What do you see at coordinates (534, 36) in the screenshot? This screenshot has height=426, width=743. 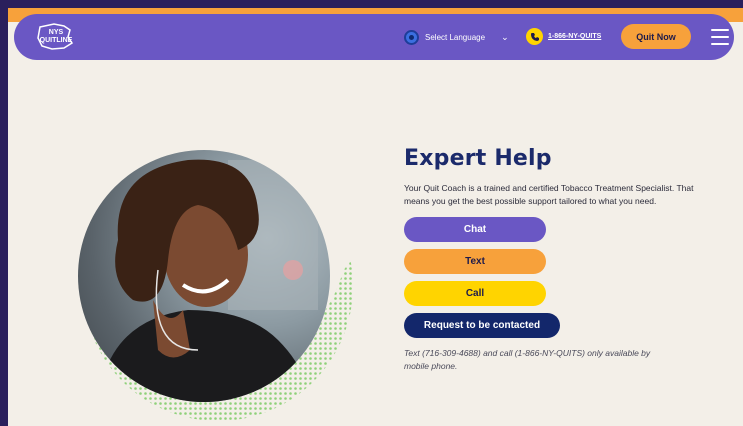 I see `phone-icon` at bounding box center [534, 36].